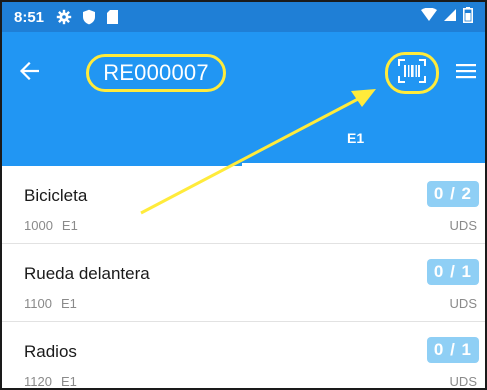 The image size is (487, 390). I want to click on menu-icon, so click(466, 73).